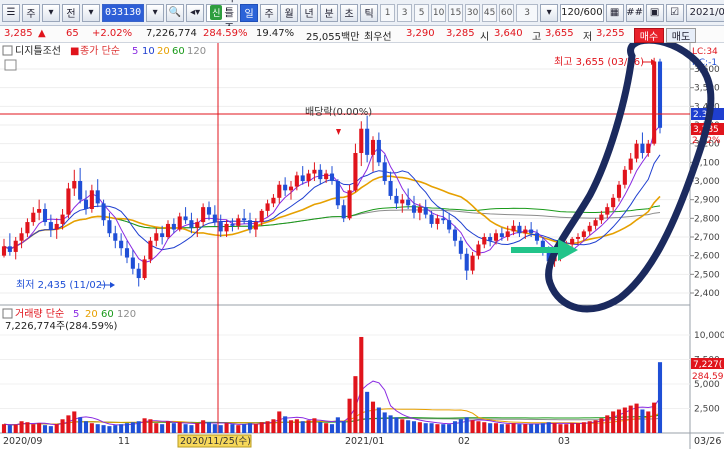 The height and width of the screenshot is (449, 724). Describe the element at coordinates (705, 52) in the screenshot. I see `lc-label: LC:34` at that location.